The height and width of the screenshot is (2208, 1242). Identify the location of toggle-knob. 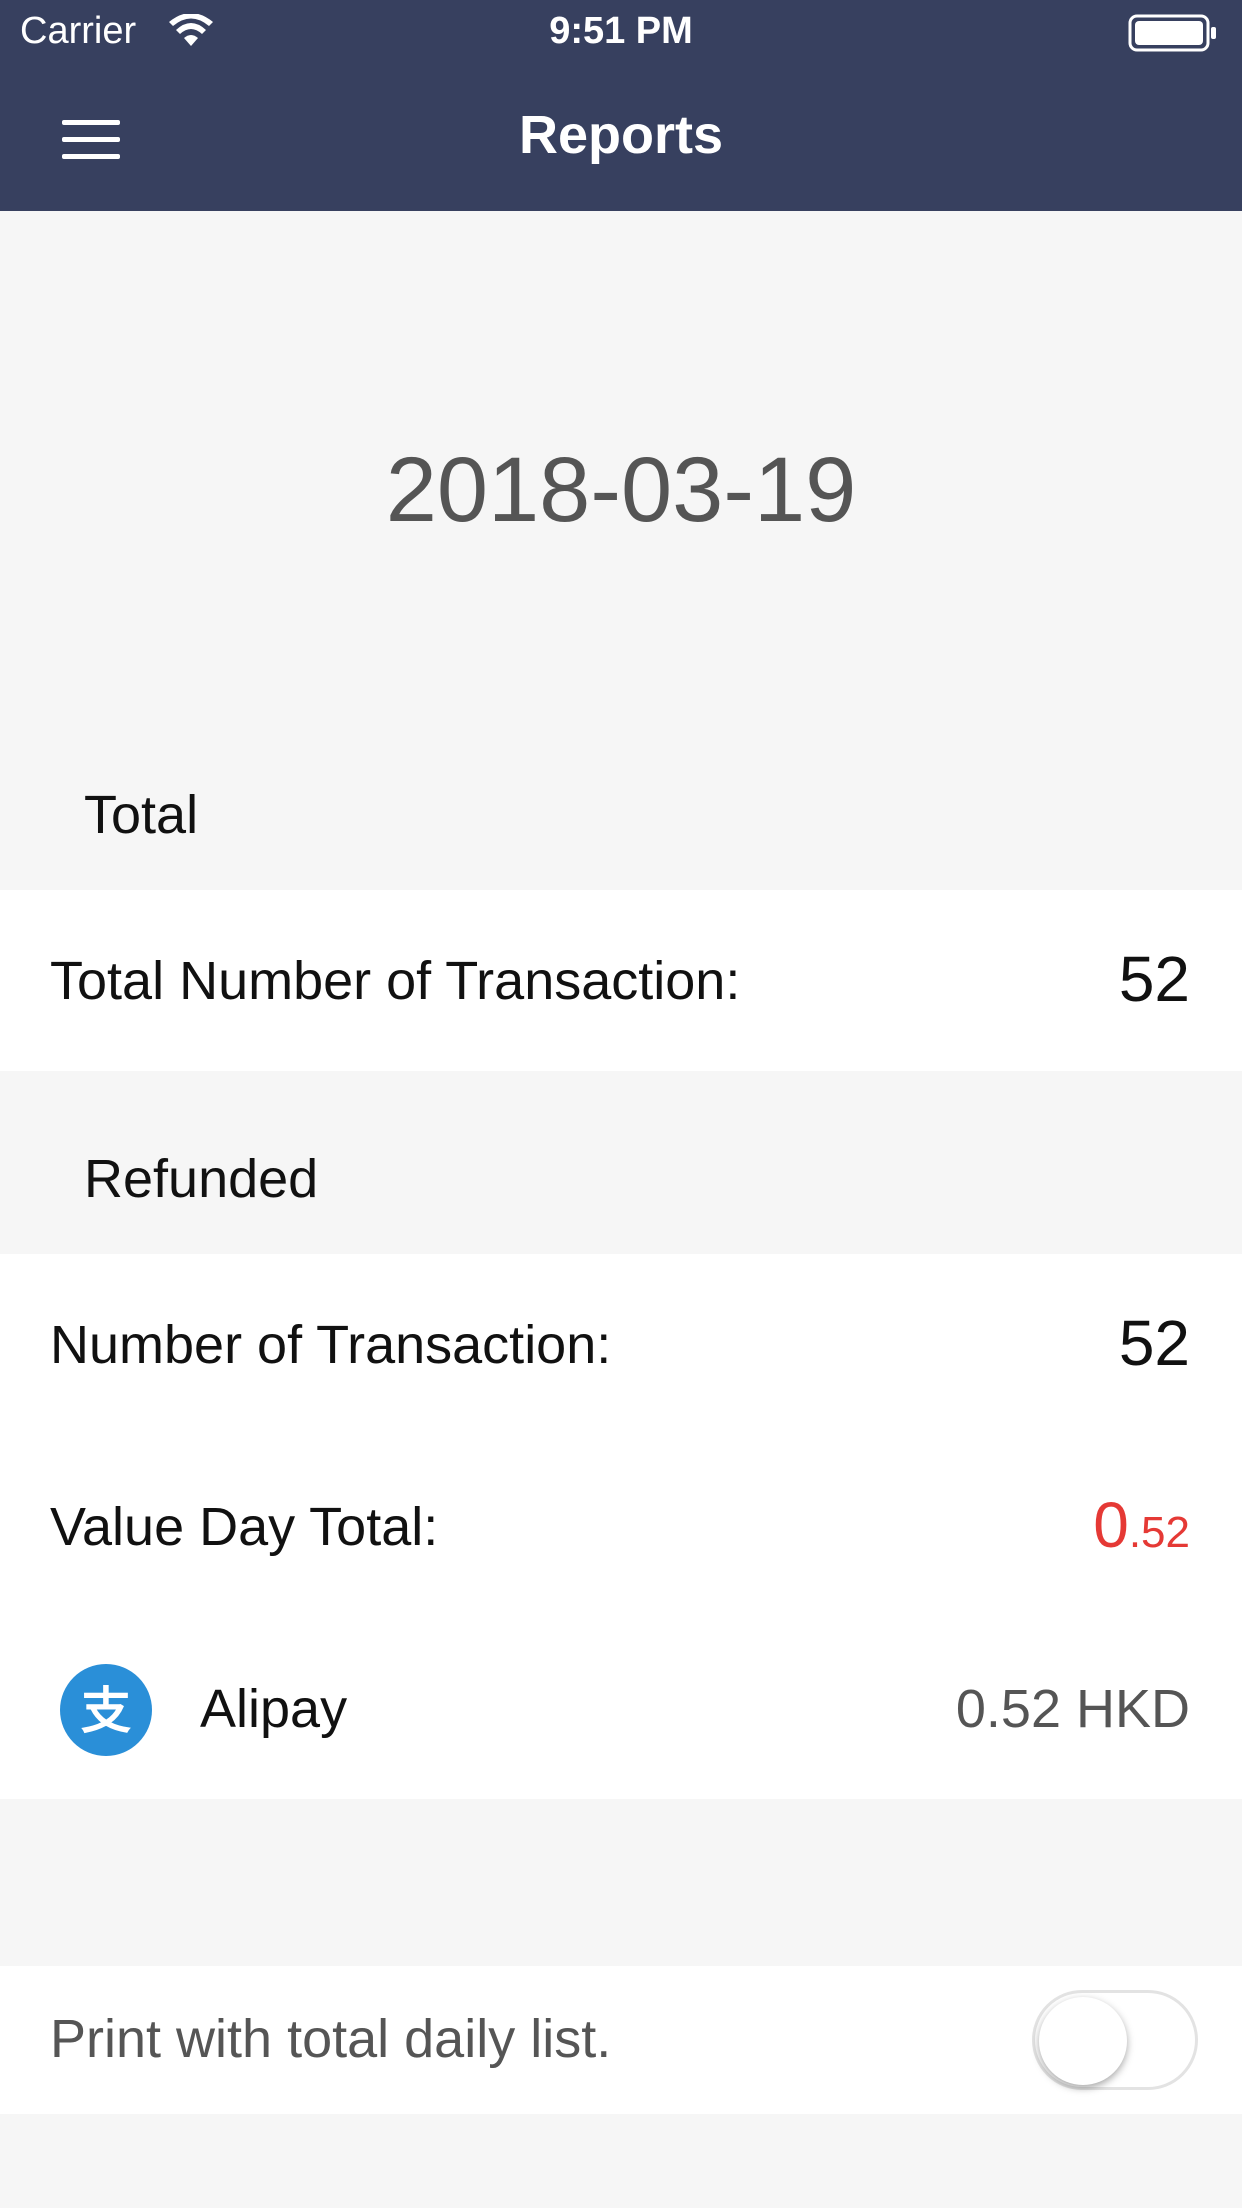
(1083, 2041).